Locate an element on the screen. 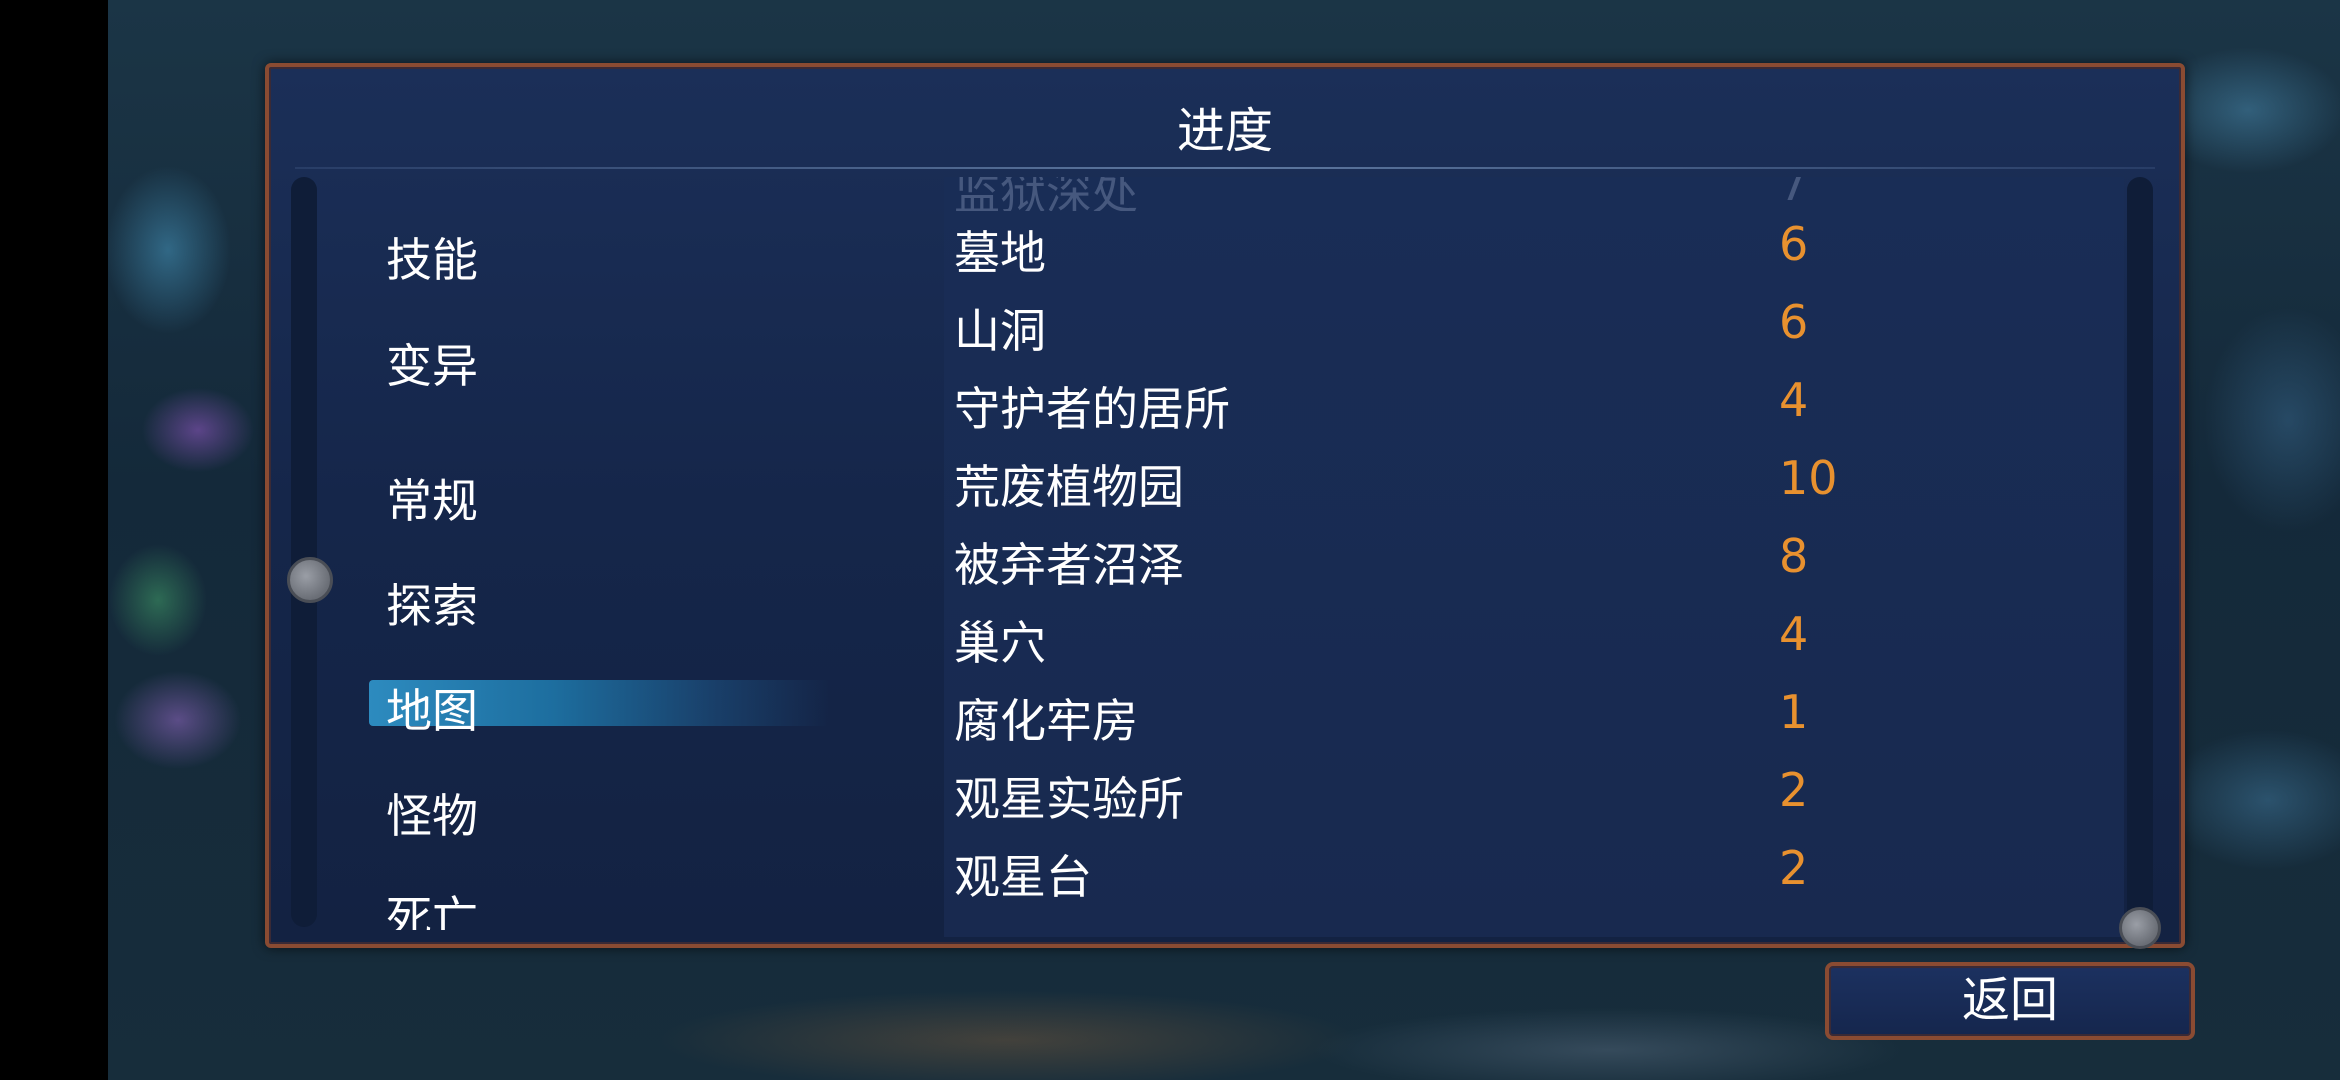  list-row: 监狱深处 7 is located at coordinates (1534, 194).